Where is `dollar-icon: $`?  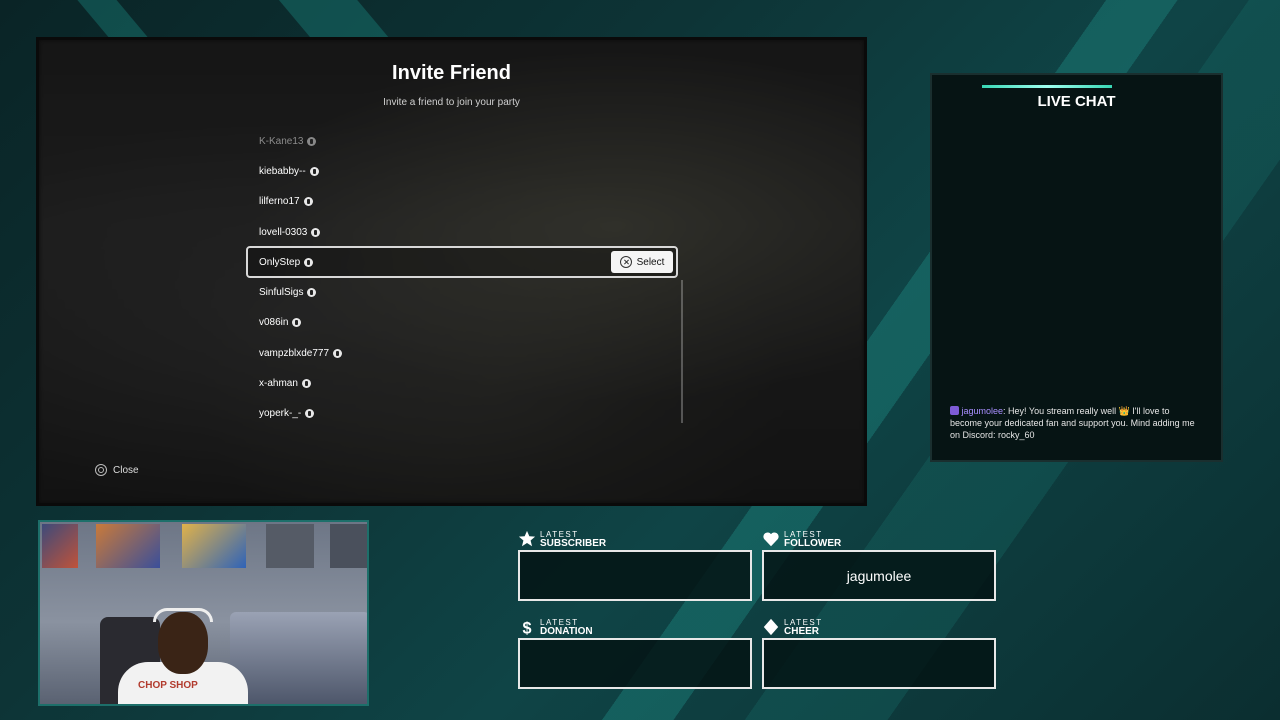 dollar-icon: $ is located at coordinates (527, 627).